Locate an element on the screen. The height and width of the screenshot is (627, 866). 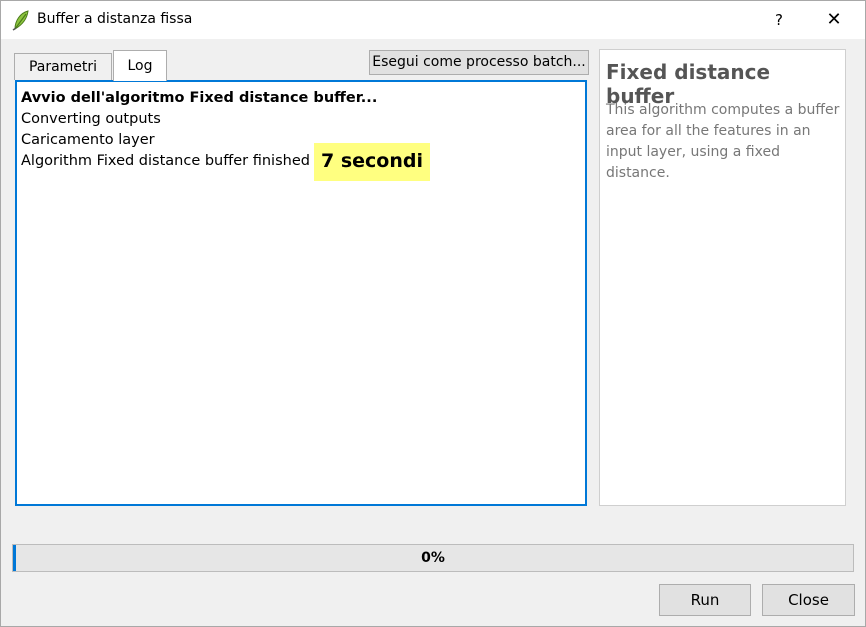
run-button: Run is located at coordinates (705, 600).